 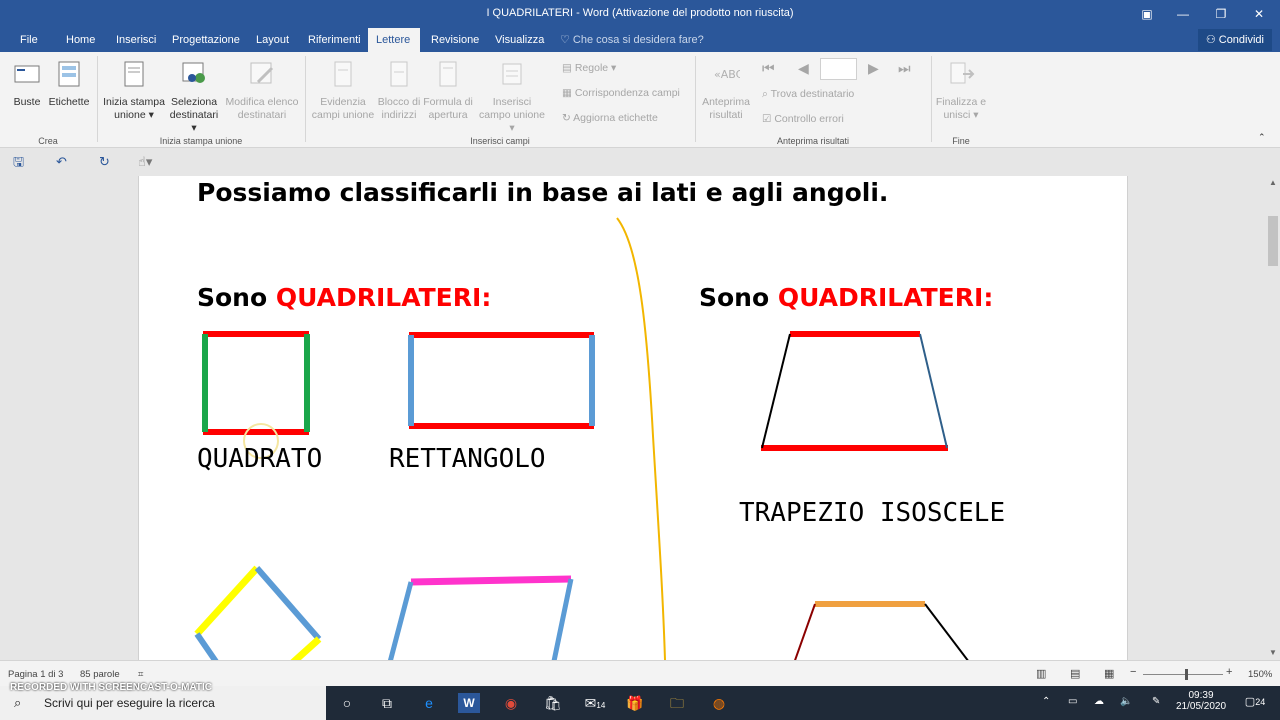 I want to click on undo-icon: ↶, so click(x=63, y=162).